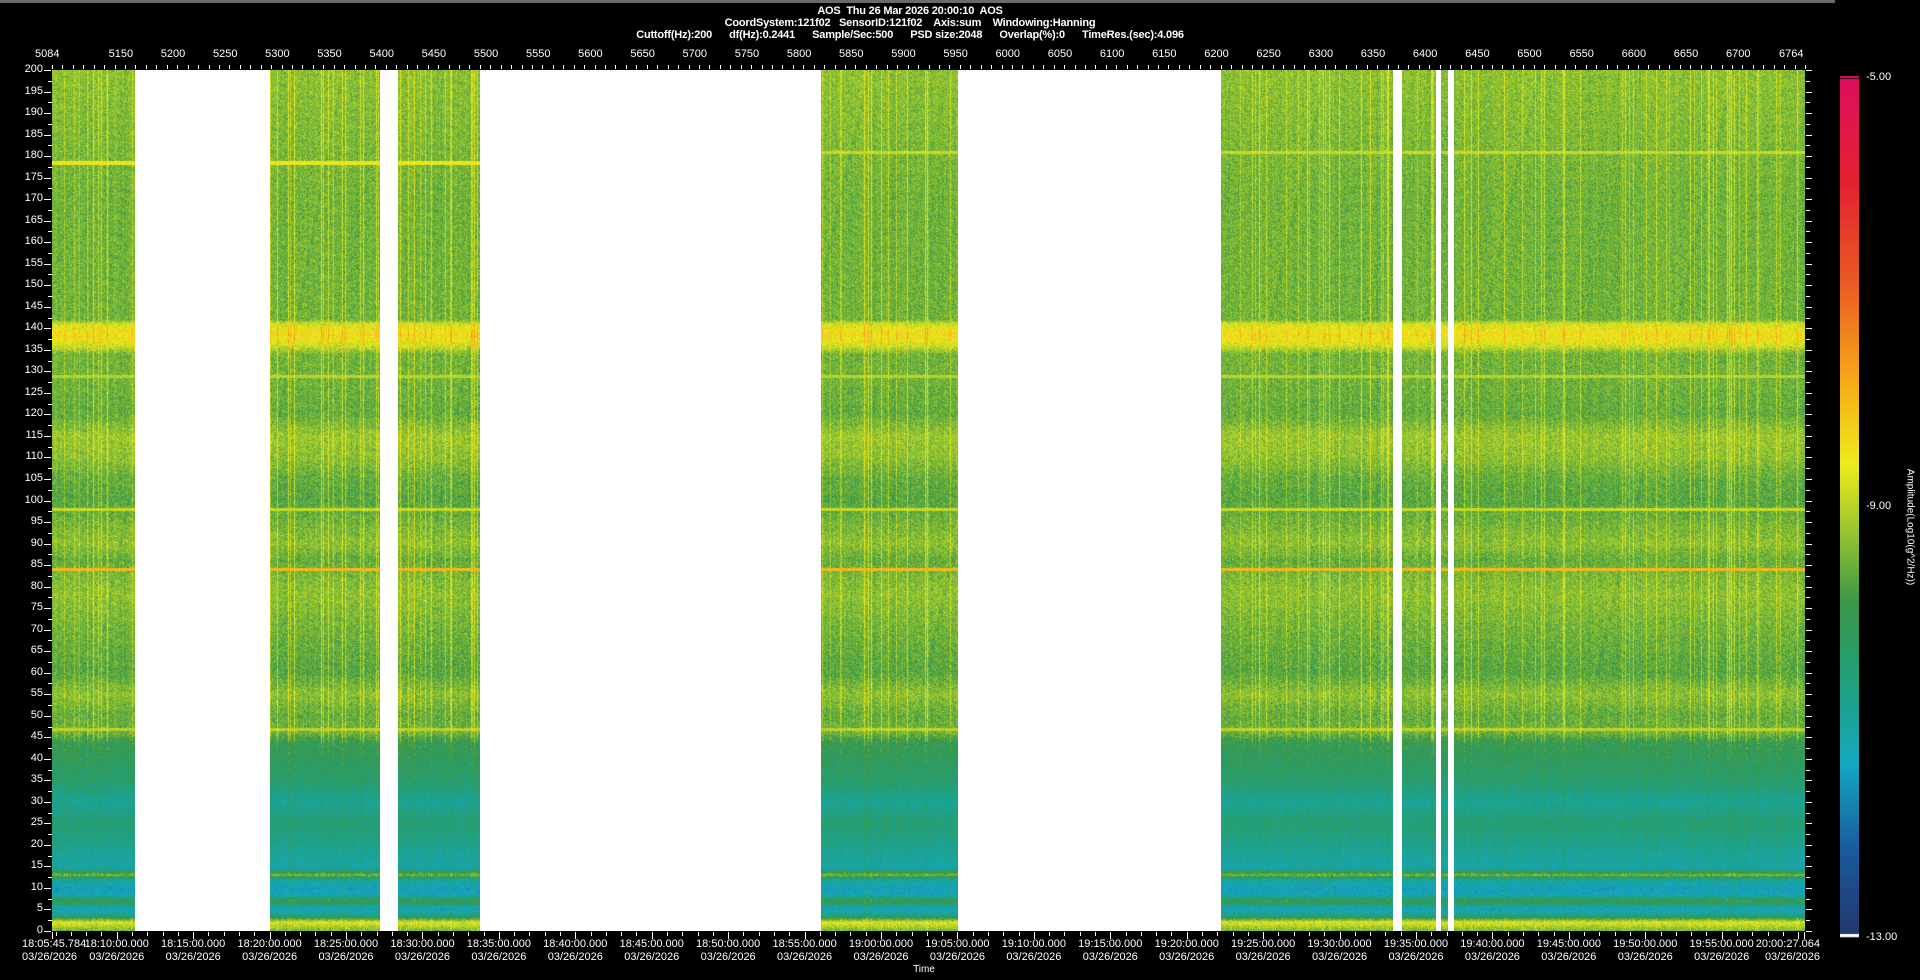 This screenshot has height=980, width=1920. I want to click on top-axis-label: 6050, so click(1060, 54).